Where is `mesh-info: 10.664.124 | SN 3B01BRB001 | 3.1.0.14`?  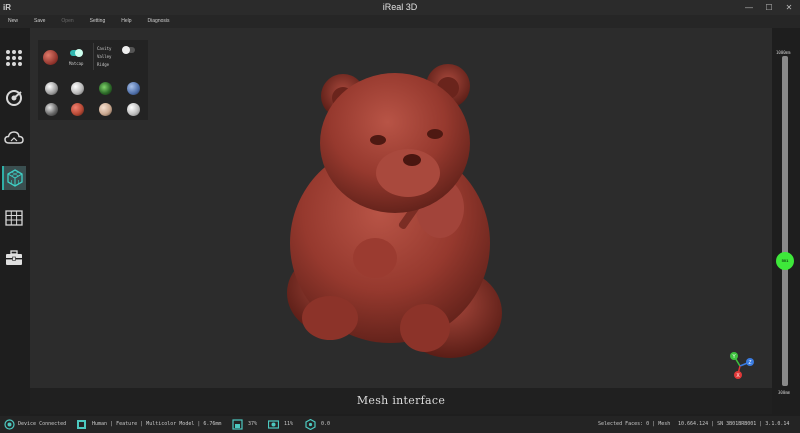 mesh-info: 10.664.124 | SN 3B01BRB001 | 3.1.0.14 is located at coordinates (734, 424).